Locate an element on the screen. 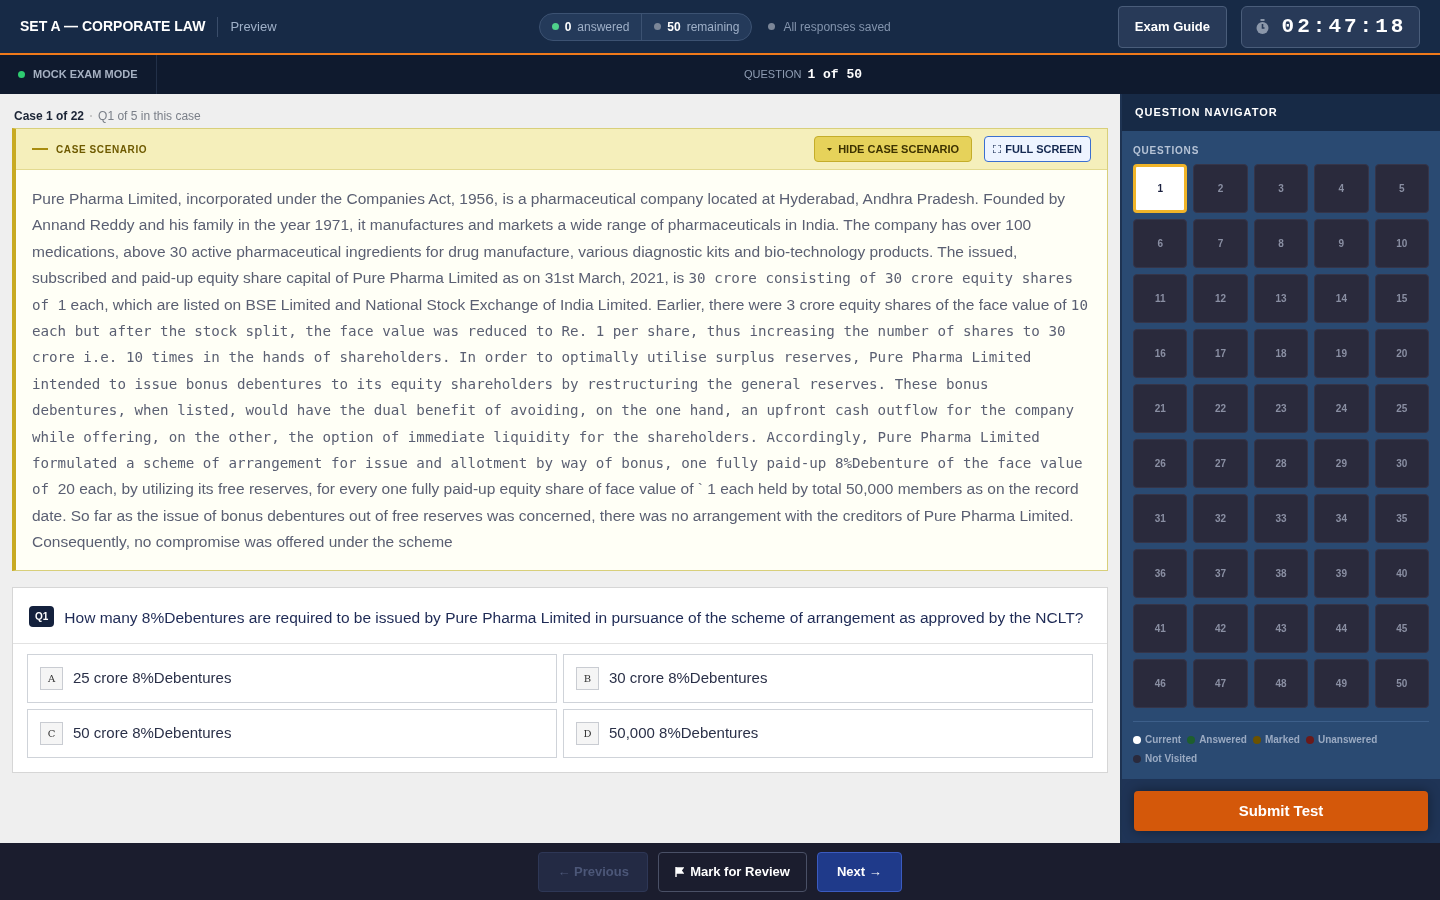  question-number-button: 21 is located at coordinates (1160, 408).